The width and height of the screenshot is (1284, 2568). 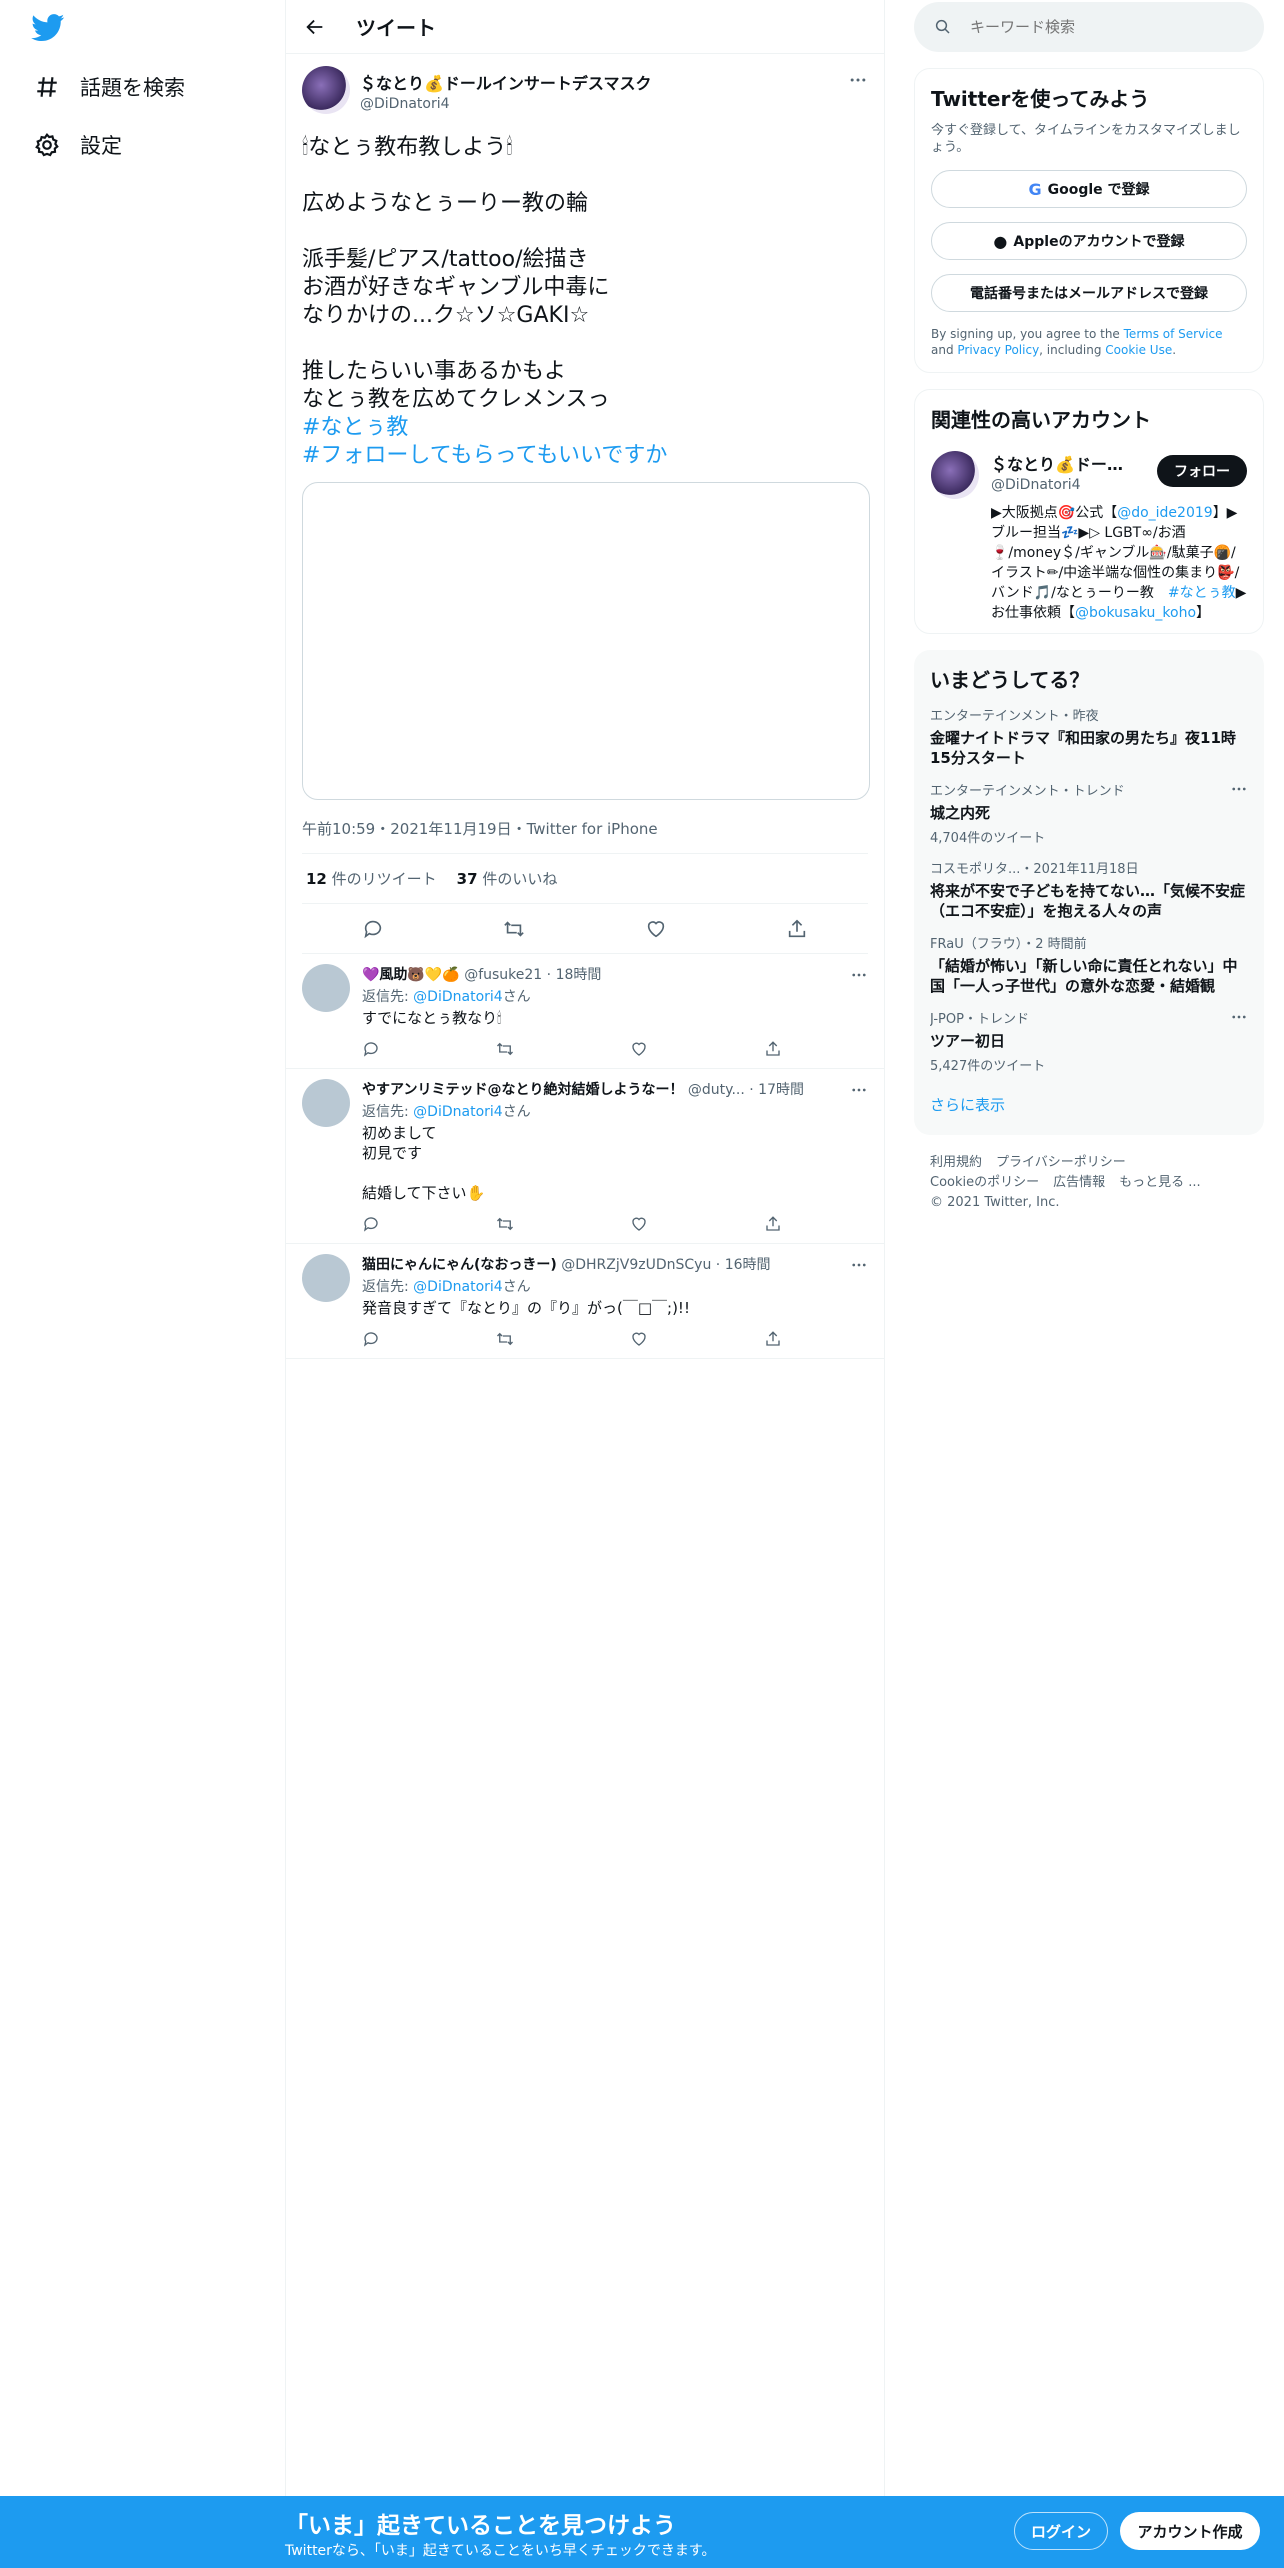 What do you see at coordinates (995, 1202) in the screenshot?
I see `copyright: © 2021 Twitter, Inc.` at bounding box center [995, 1202].